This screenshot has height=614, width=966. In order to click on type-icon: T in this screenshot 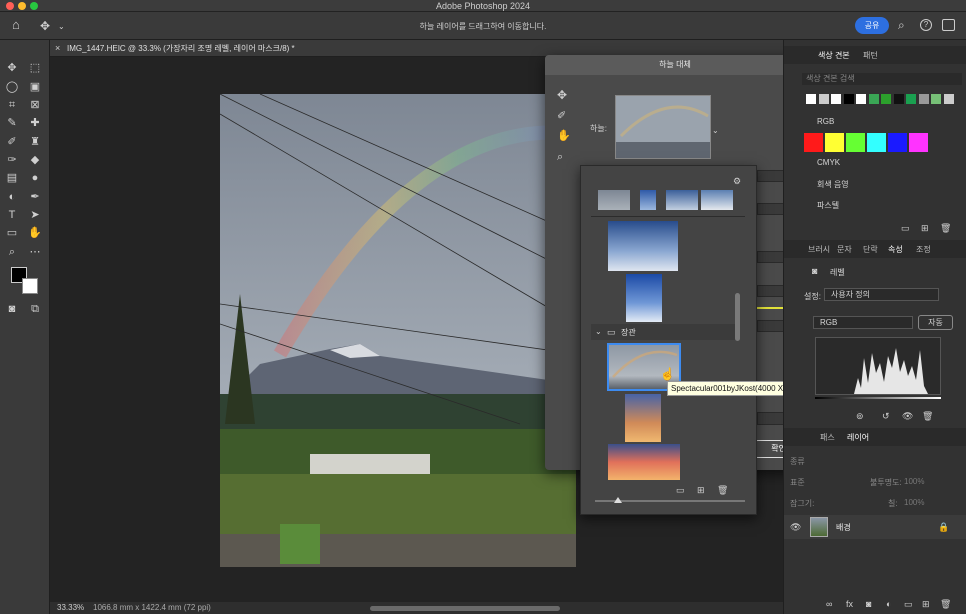, I will do `click(12, 215)`.